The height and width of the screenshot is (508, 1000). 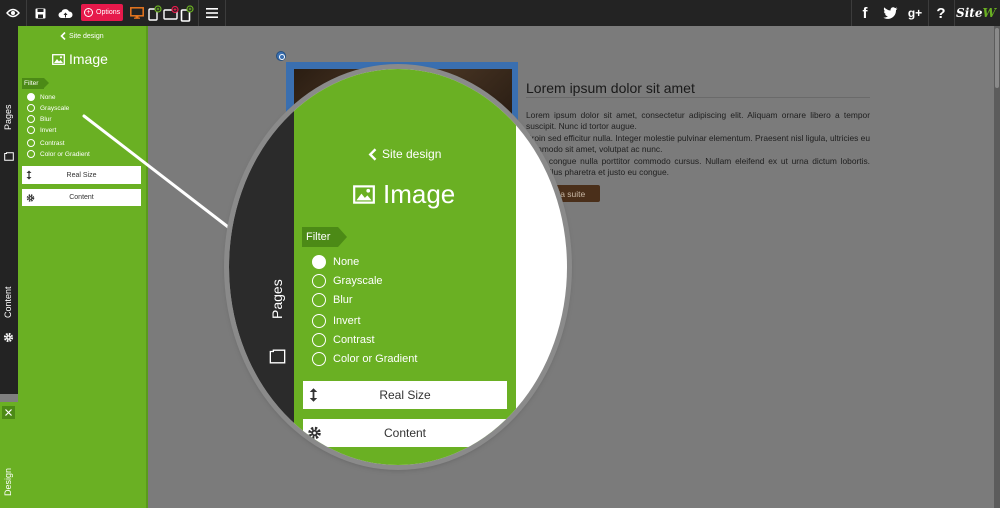 What do you see at coordinates (29, 175) in the screenshot?
I see `vertical-resize-icon` at bounding box center [29, 175].